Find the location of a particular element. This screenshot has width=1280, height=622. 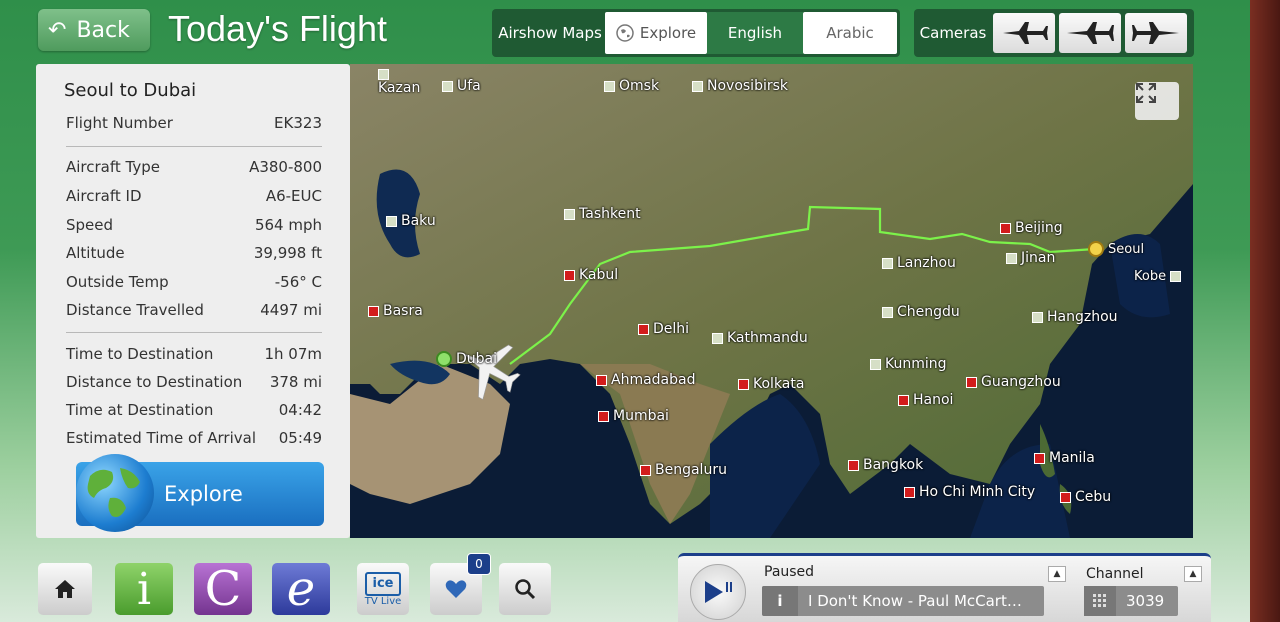

tab-english: English is located at coordinates (755, 33).